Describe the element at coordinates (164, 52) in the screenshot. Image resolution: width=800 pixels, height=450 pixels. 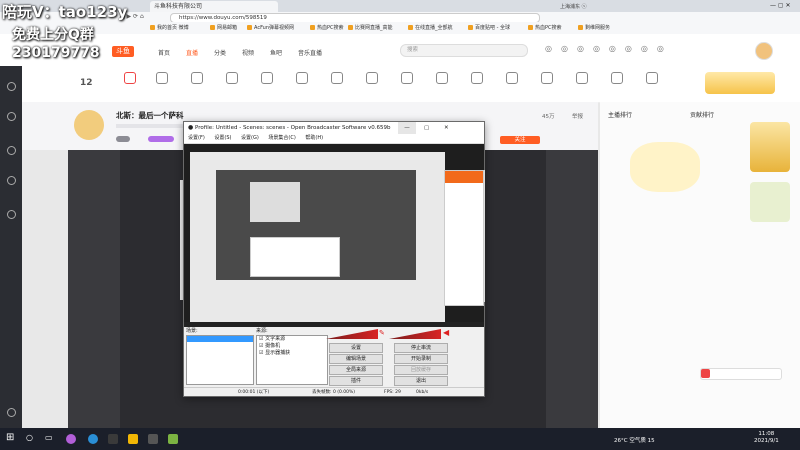
I see `nav-home: 首页` at that location.